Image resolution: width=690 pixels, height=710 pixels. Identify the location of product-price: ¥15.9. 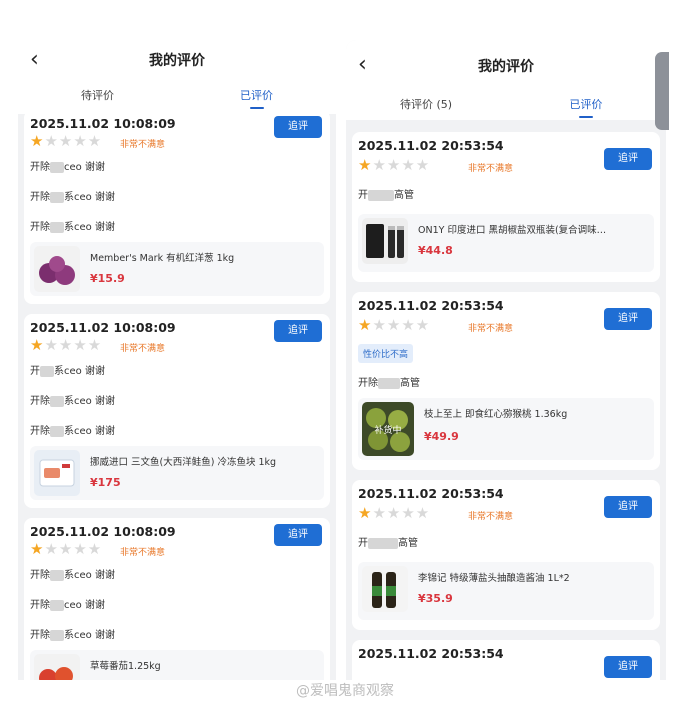
(107, 278).